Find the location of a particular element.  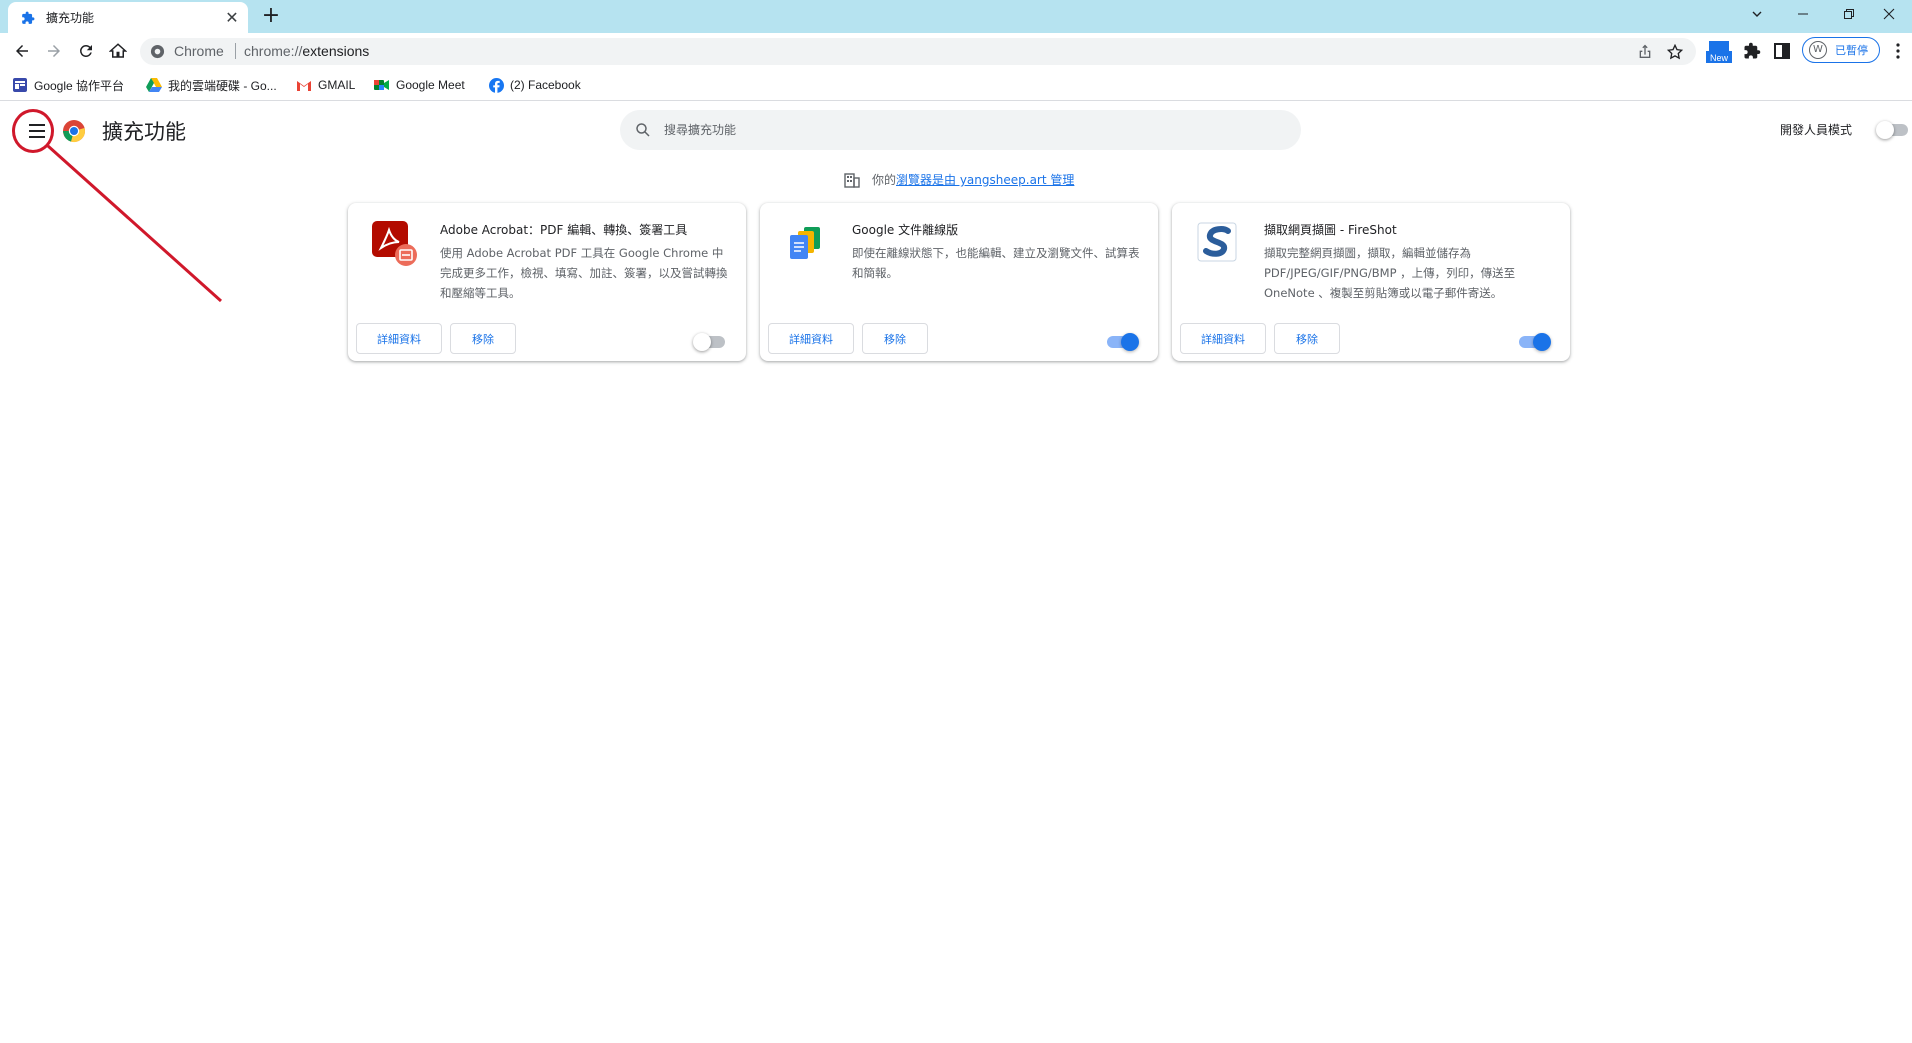

chevron-down-icon is located at coordinates (1757, 14).